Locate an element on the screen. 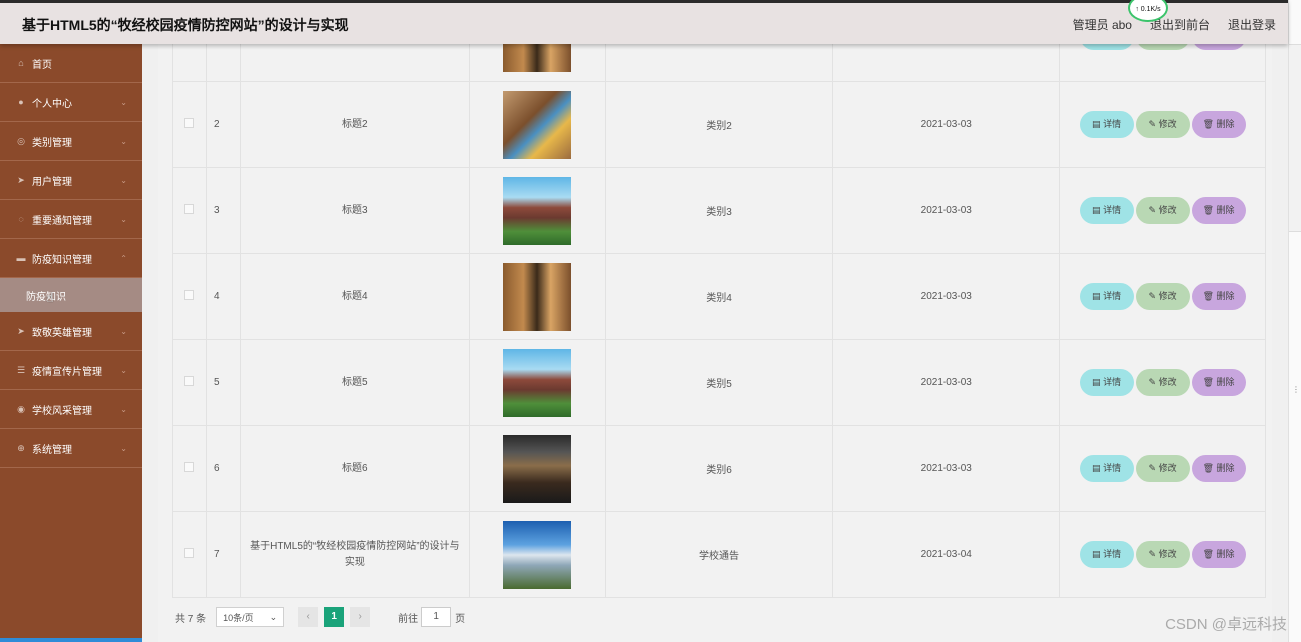 The height and width of the screenshot is (642, 1301). sidebar-item-notices: ◌ 重要通知管理 ⌄ is located at coordinates (71, 219).